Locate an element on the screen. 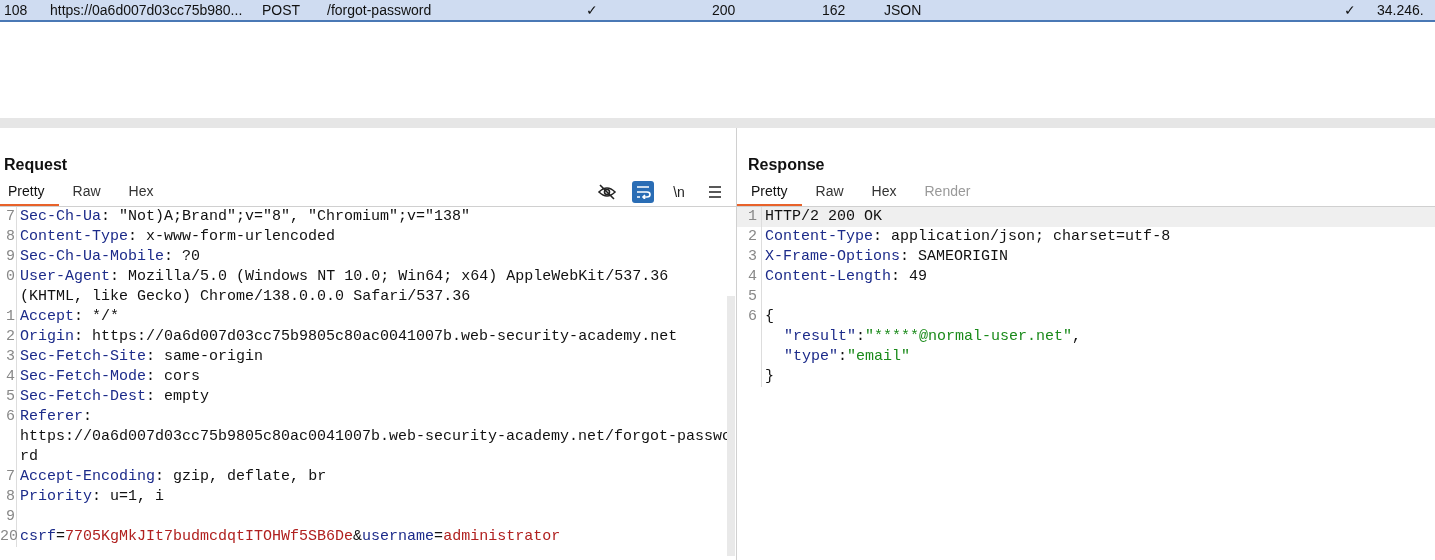 The width and height of the screenshot is (1435, 560). code-line: "type":"email" is located at coordinates (847, 357).